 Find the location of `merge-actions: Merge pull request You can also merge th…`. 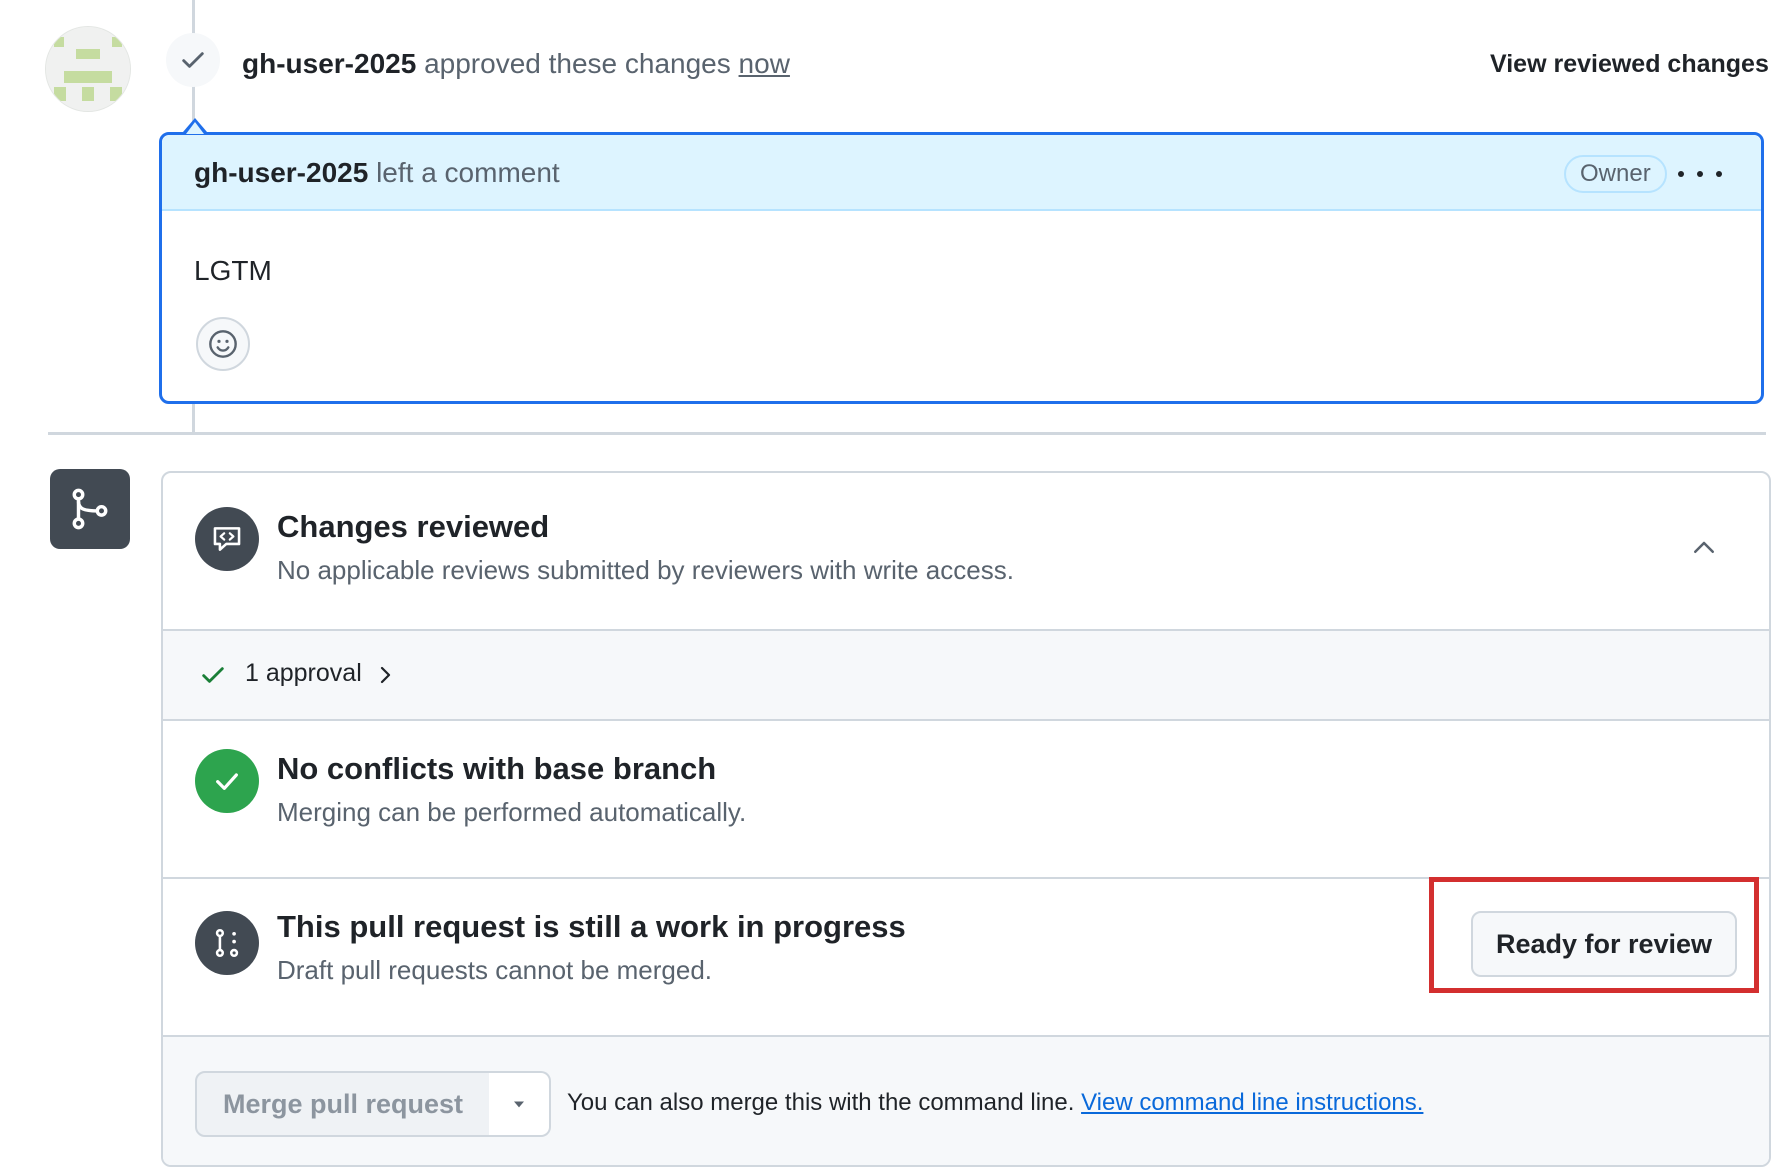

merge-actions: Merge pull request You can also merge th… is located at coordinates (966, 1101).